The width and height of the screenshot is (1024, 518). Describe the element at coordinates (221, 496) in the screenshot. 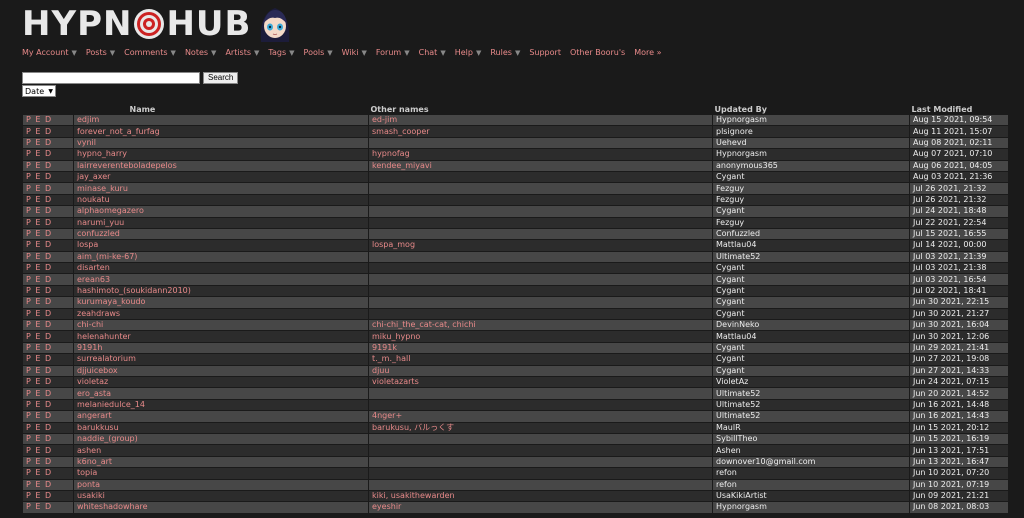

I see `artist-name-link: usakiki` at that location.